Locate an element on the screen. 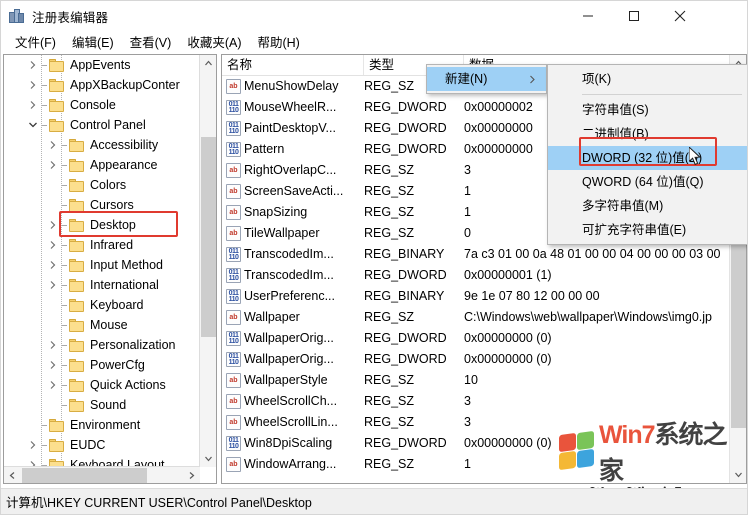  ctx-new-dword32: DWORD (32 位)值(D) is located at coordinates (647, 158).